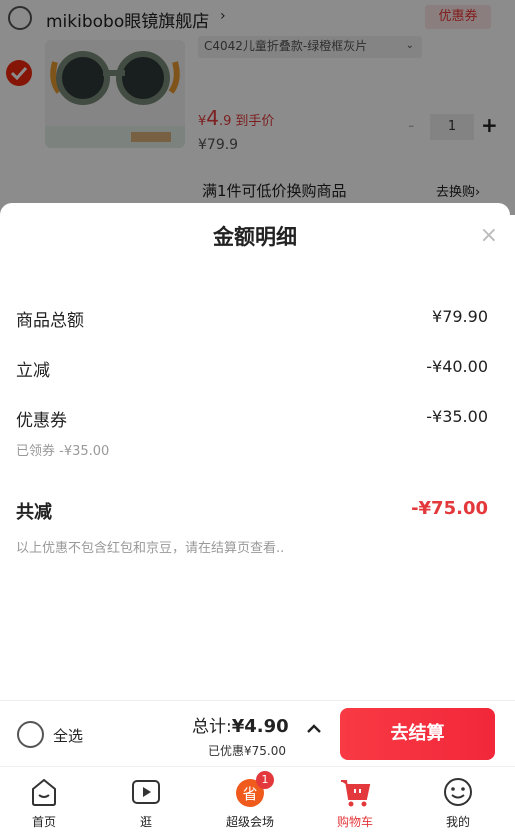  What do you see at coordinates (41, 421) in the screenshot?
I see `coupon-label: 优惠券` at bounding box center [41, 421].